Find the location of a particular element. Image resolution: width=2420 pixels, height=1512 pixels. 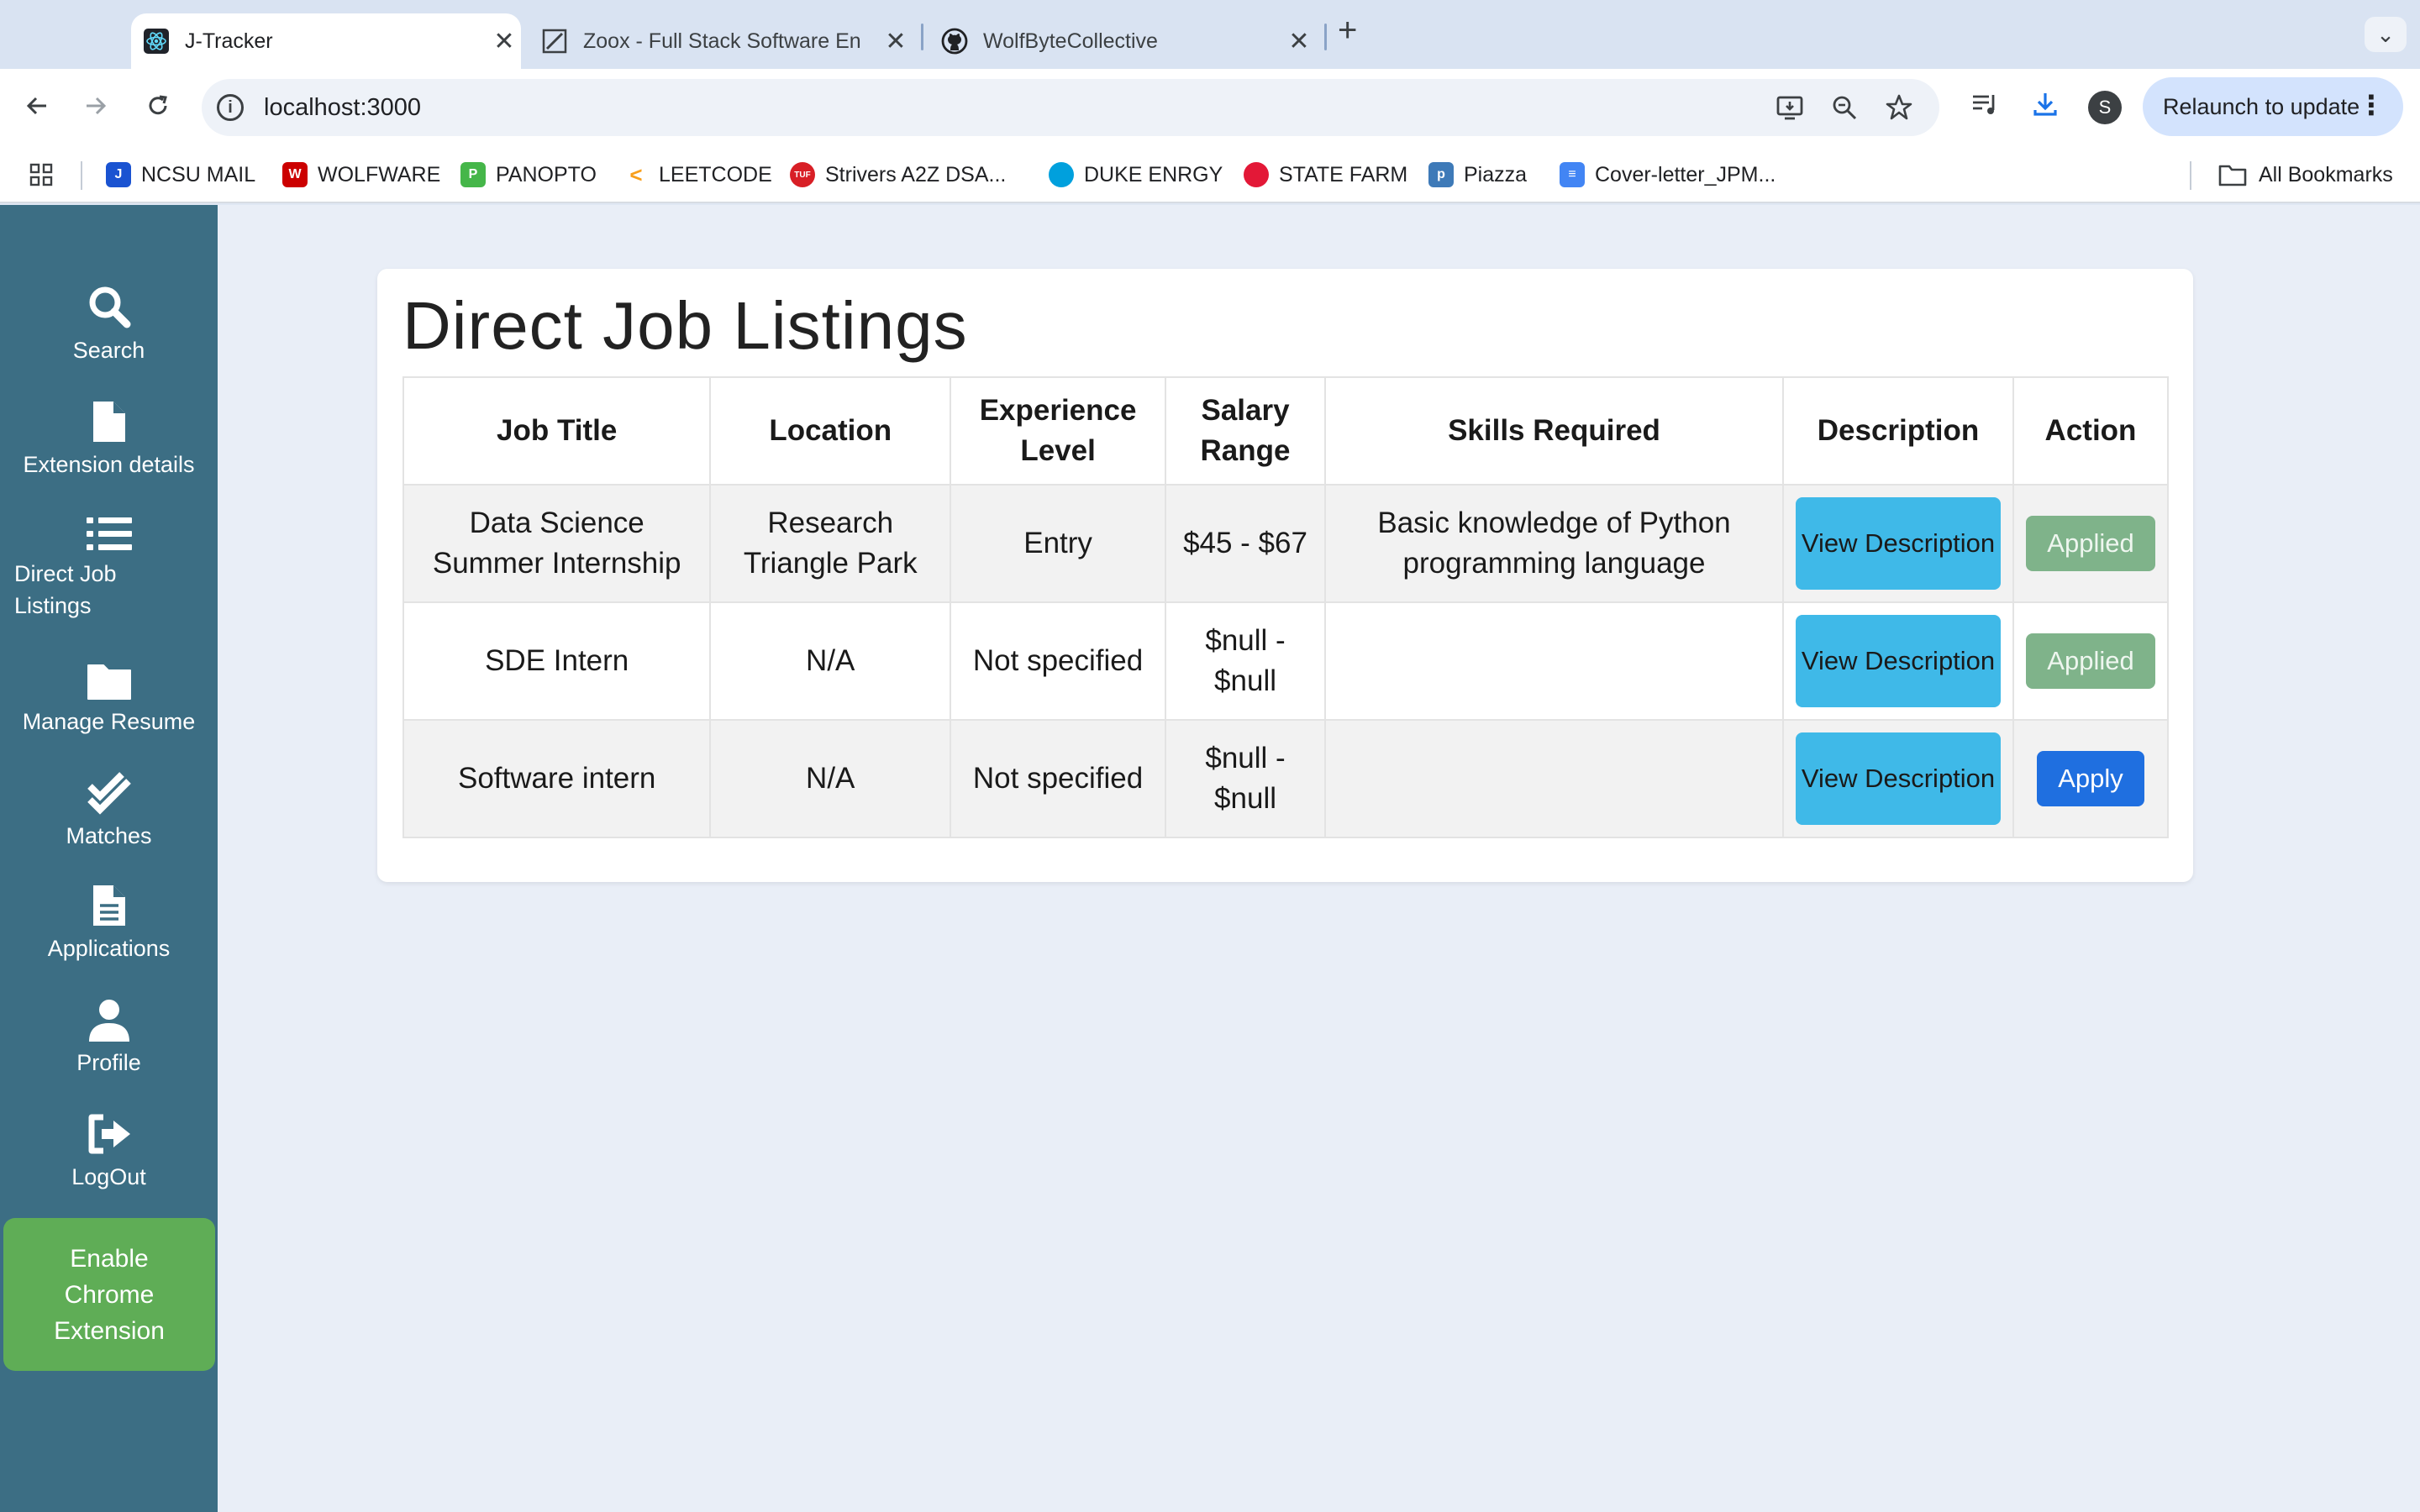

new-tab-icon: + is located at coordinates (1347, 31).